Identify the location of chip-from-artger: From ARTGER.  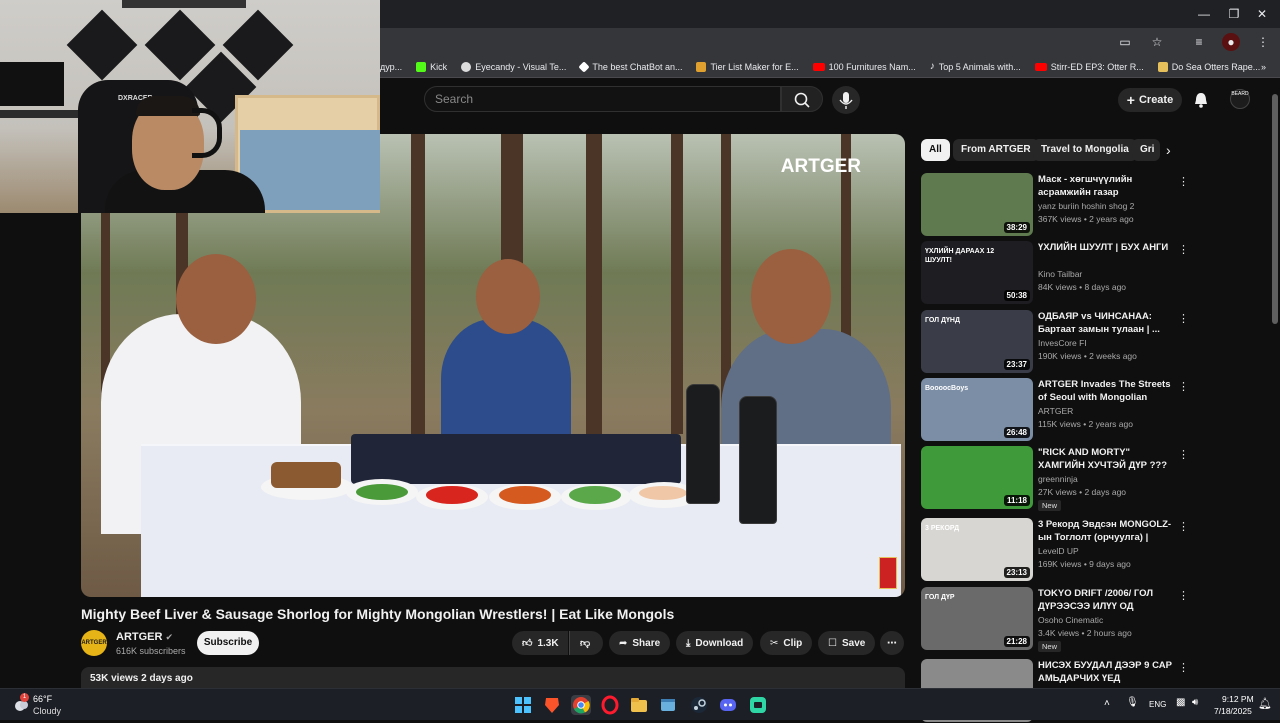
(996, 150).